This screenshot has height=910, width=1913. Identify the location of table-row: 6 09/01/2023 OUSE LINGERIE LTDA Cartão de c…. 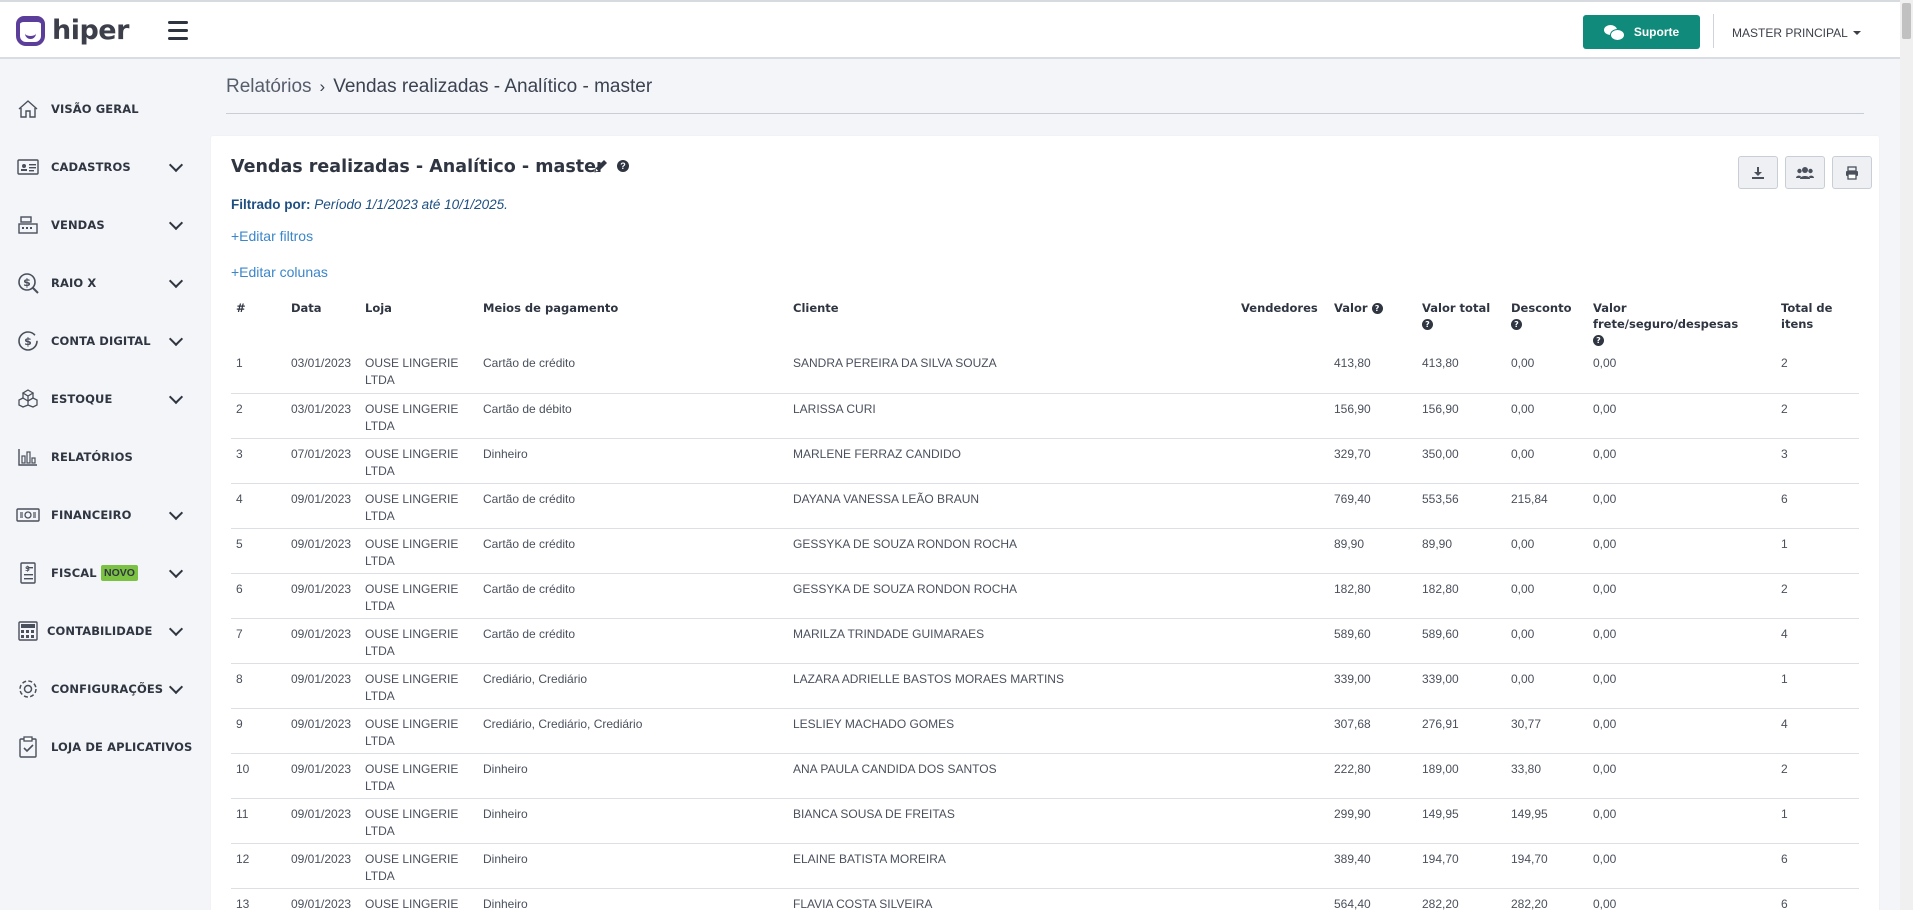
(1045, 595).